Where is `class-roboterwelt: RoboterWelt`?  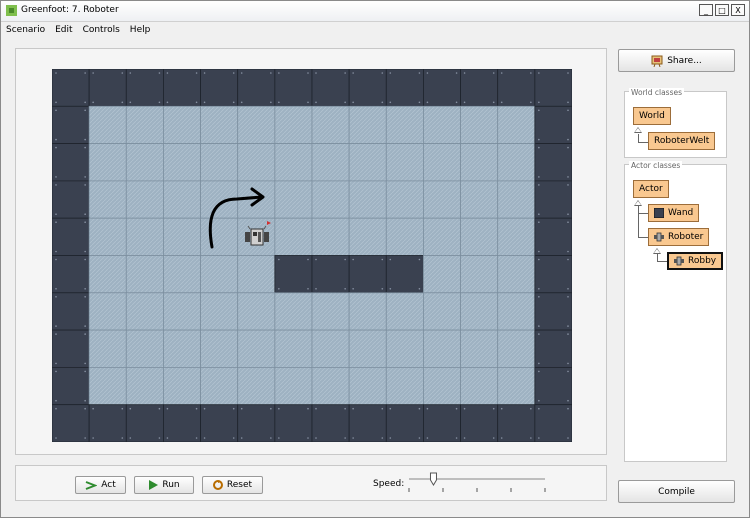
class-roboterwelt: RoboterWelt is located at coordinates (682, 141).